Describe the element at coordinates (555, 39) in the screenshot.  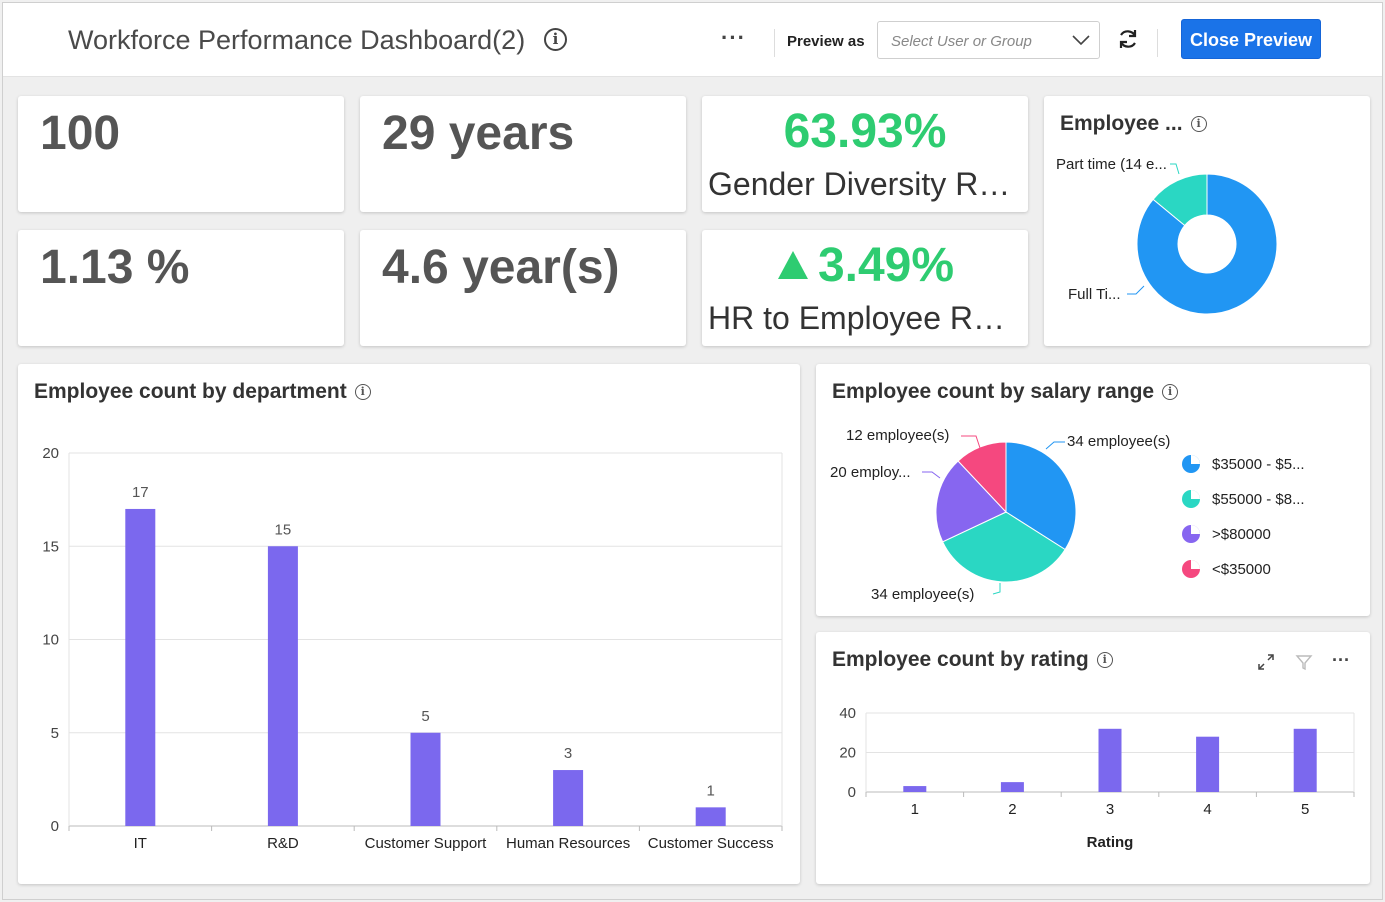
I see `info-icon: i` at that location.